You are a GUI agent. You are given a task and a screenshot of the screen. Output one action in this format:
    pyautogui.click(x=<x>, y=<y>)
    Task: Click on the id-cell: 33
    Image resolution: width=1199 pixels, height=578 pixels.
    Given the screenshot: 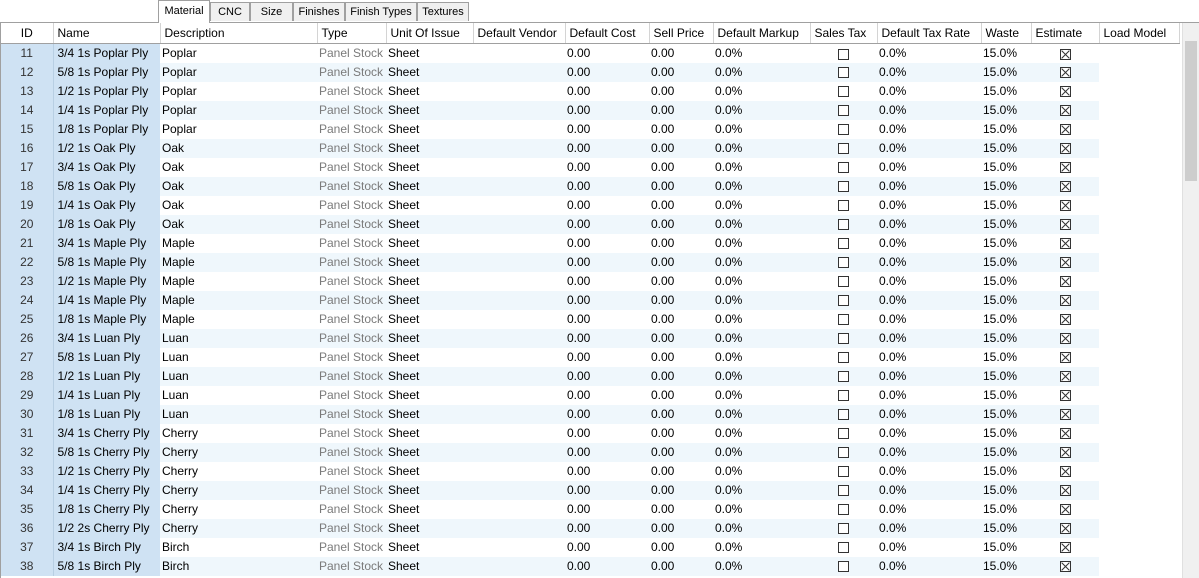 What is the action you would take?
    pyautogui.click(x=27, y=471)
    